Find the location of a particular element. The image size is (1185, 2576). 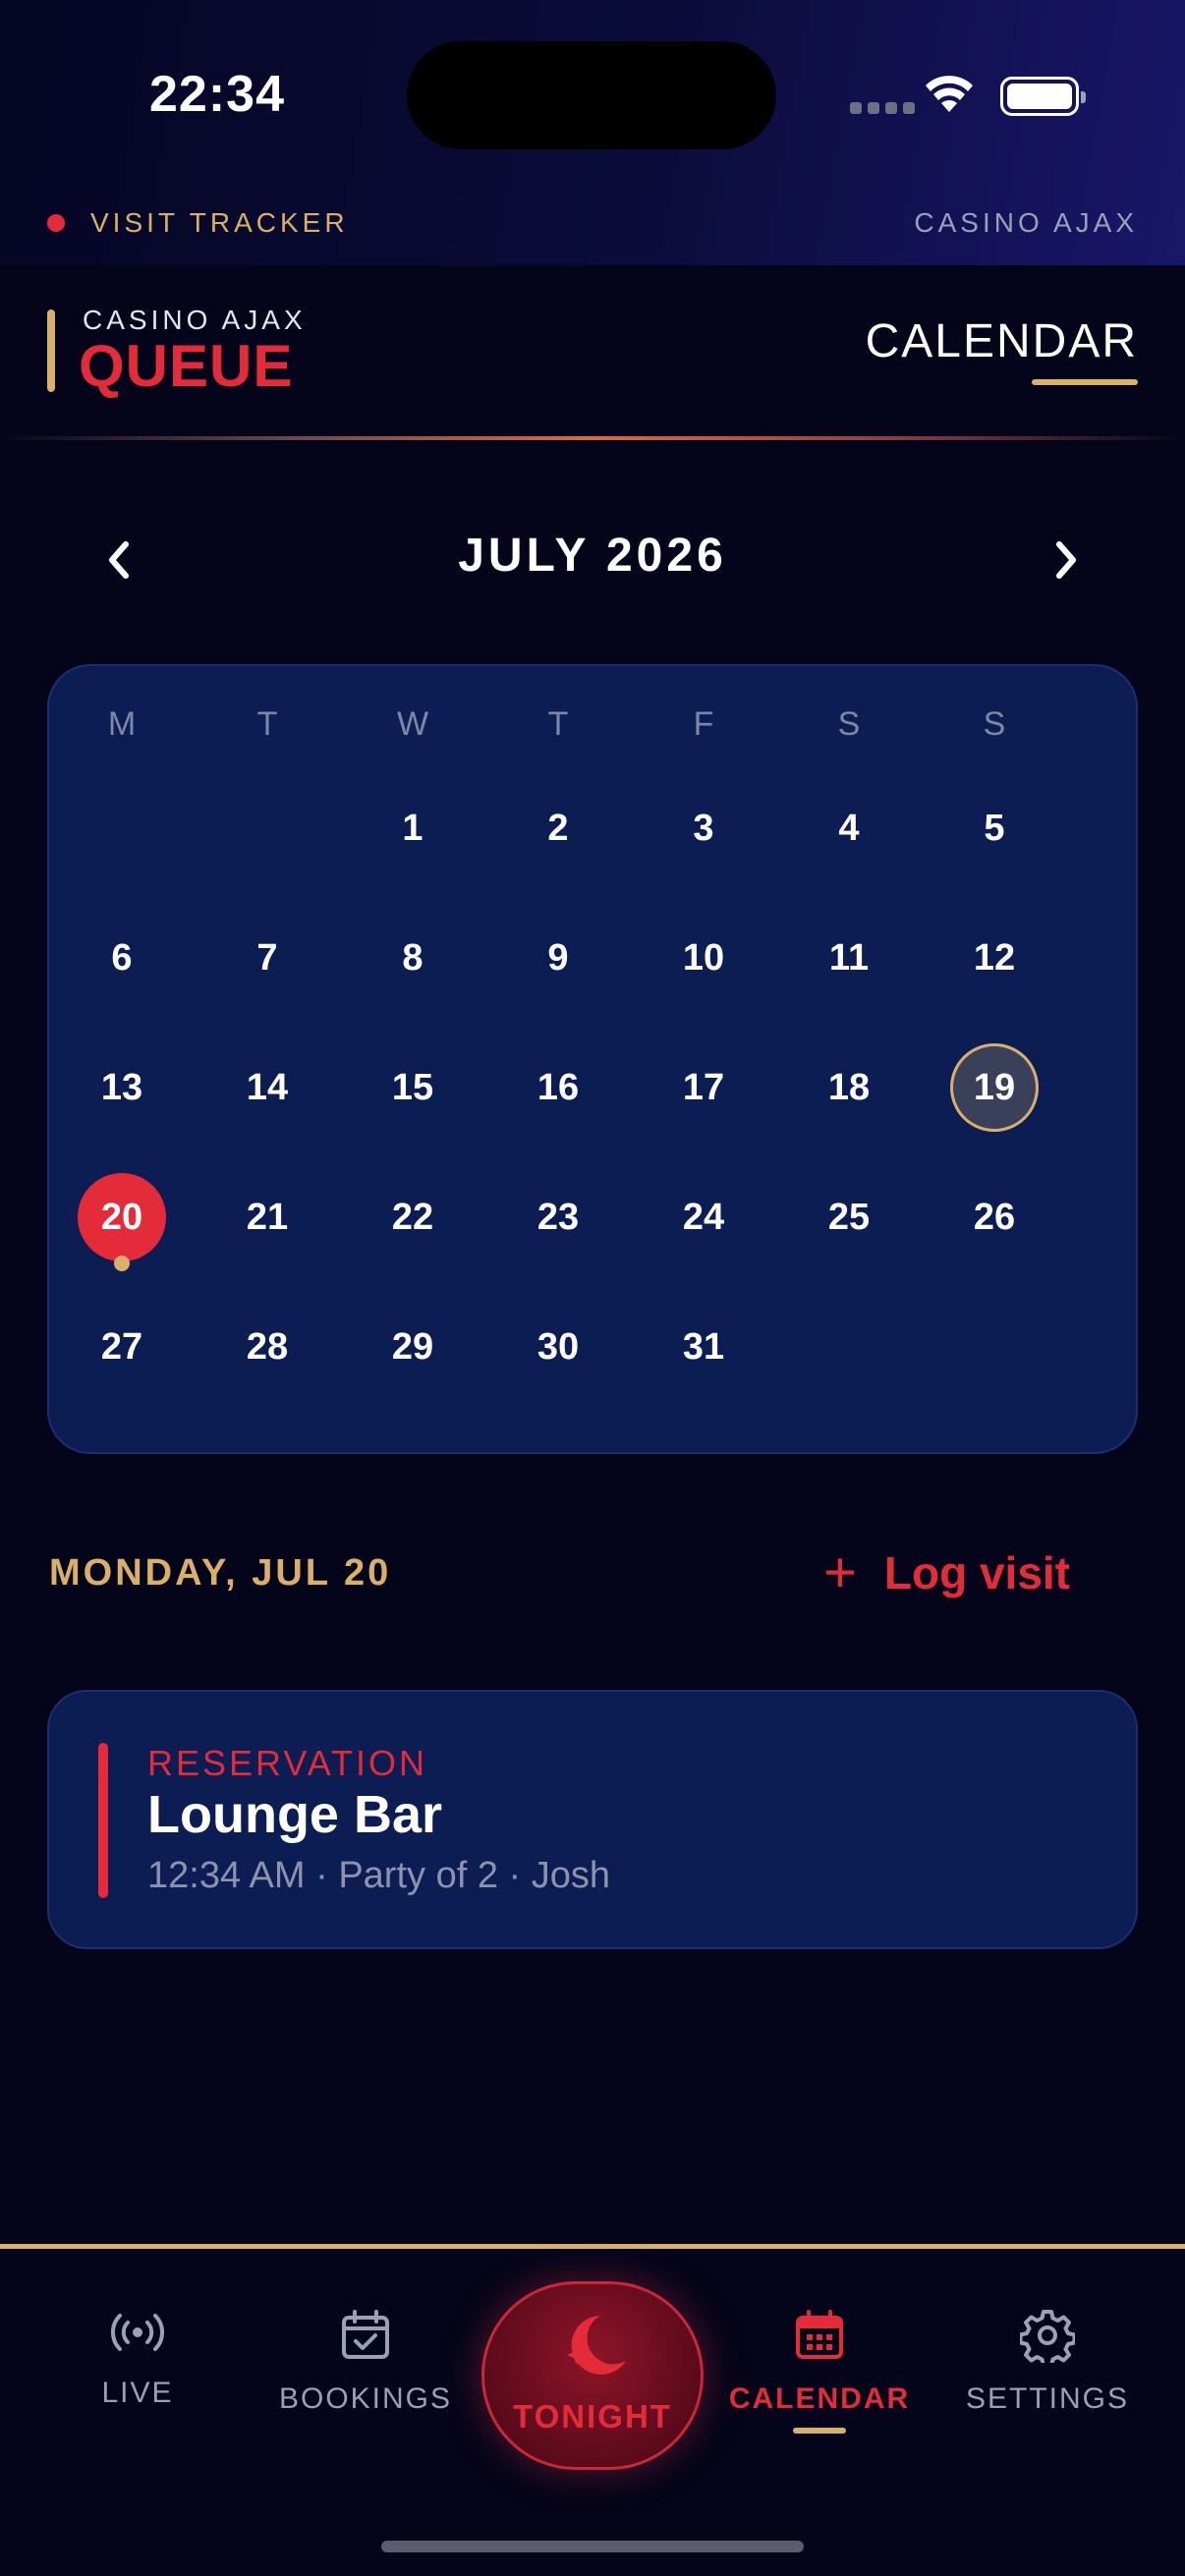

wifi-icon is located at coordinates (950, 94).